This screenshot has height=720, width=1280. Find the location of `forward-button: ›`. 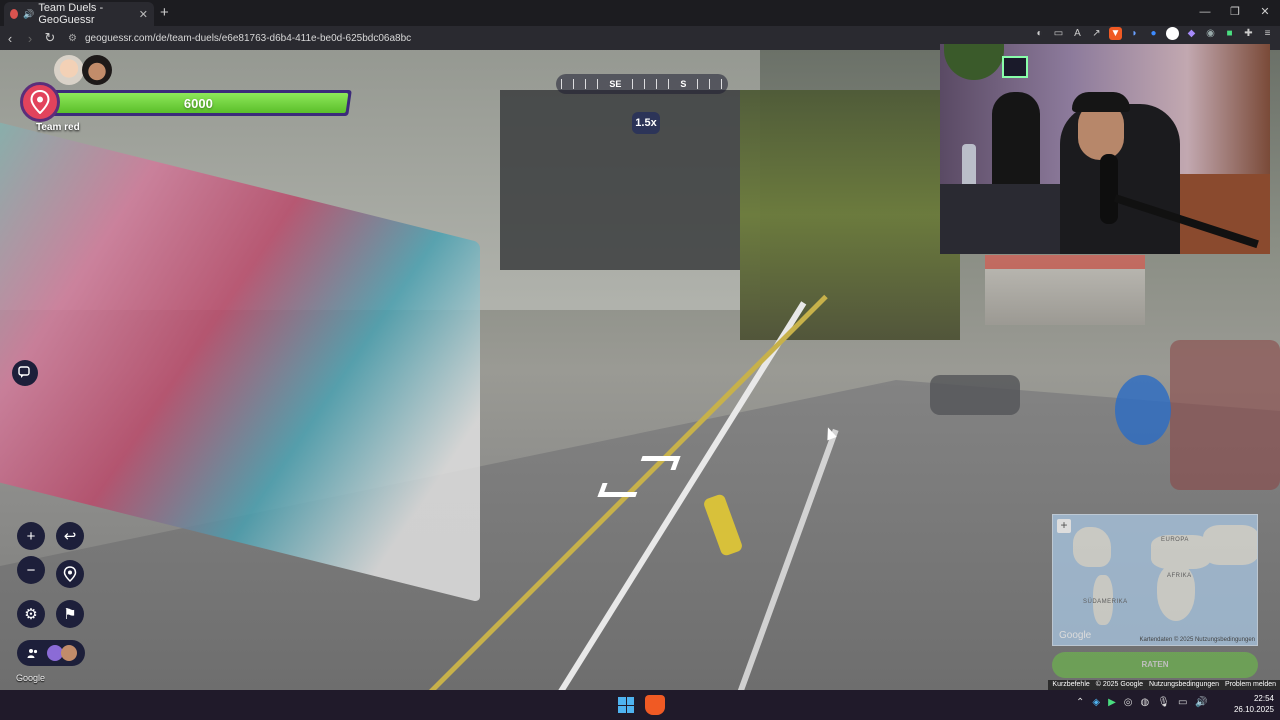

forward-button: › is located at coordinates (30, 38).